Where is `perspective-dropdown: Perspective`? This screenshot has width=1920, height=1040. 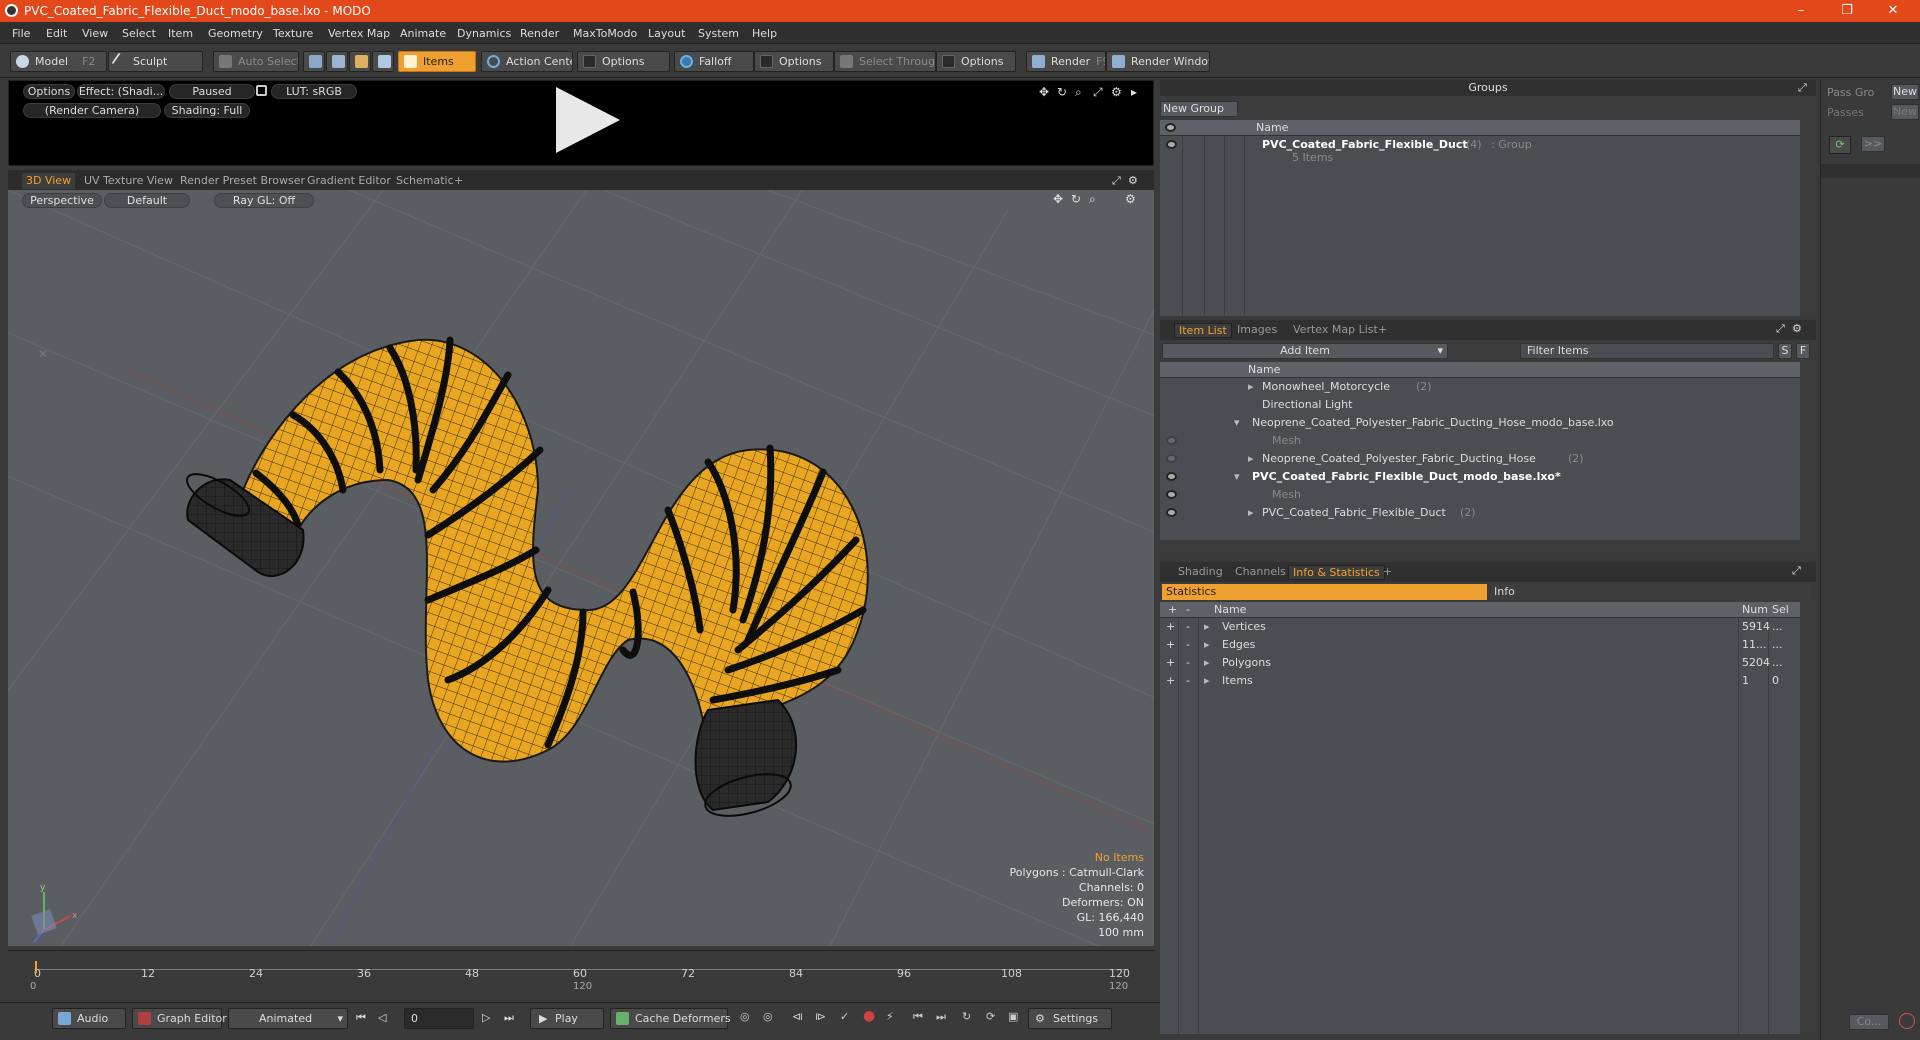 perspective-dropdown: Perspective is located at coordinates (62, 200).